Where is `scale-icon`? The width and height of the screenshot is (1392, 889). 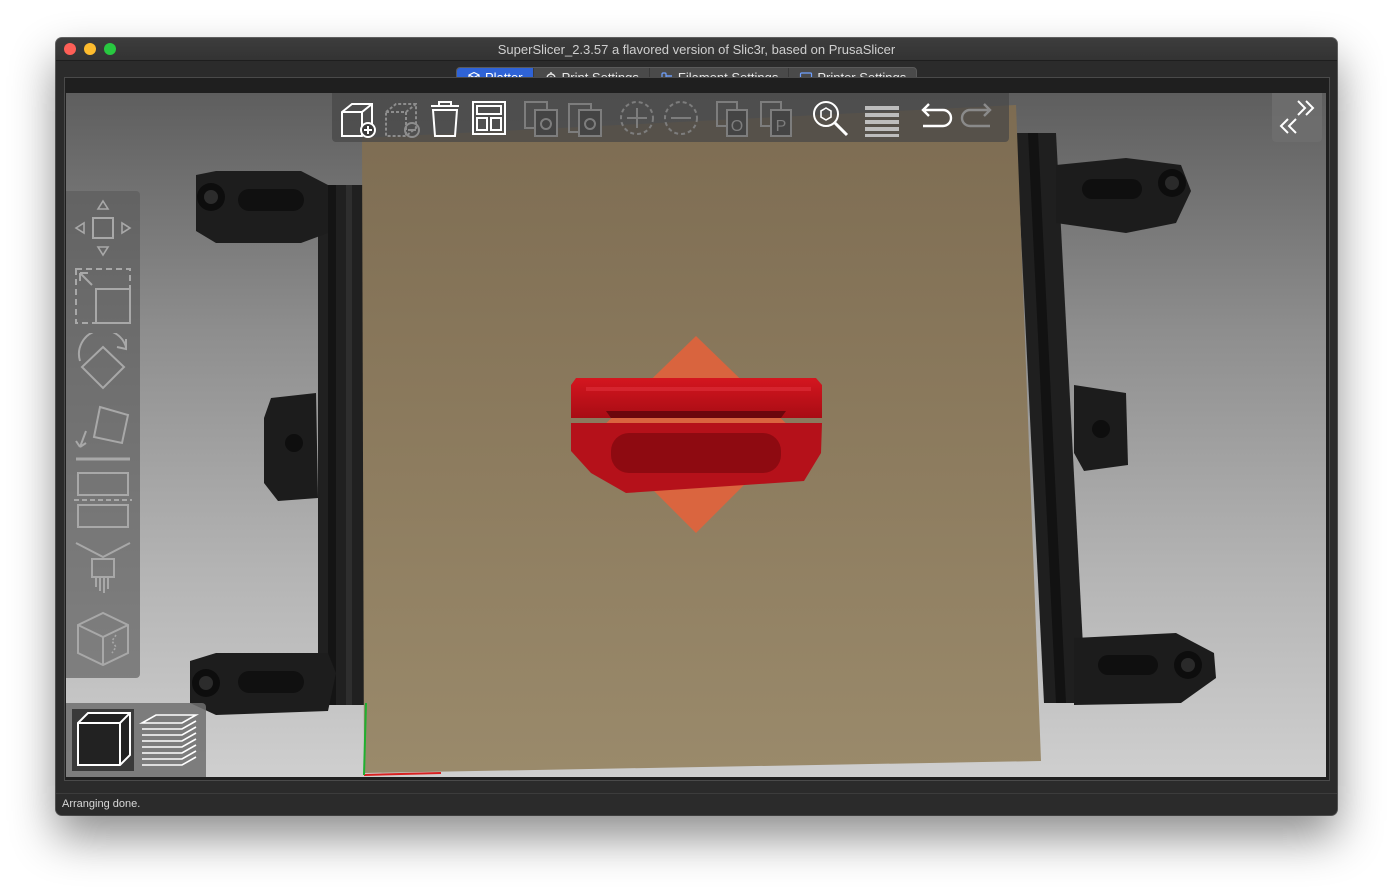 scale-icon is located at coordinates (103, 296).